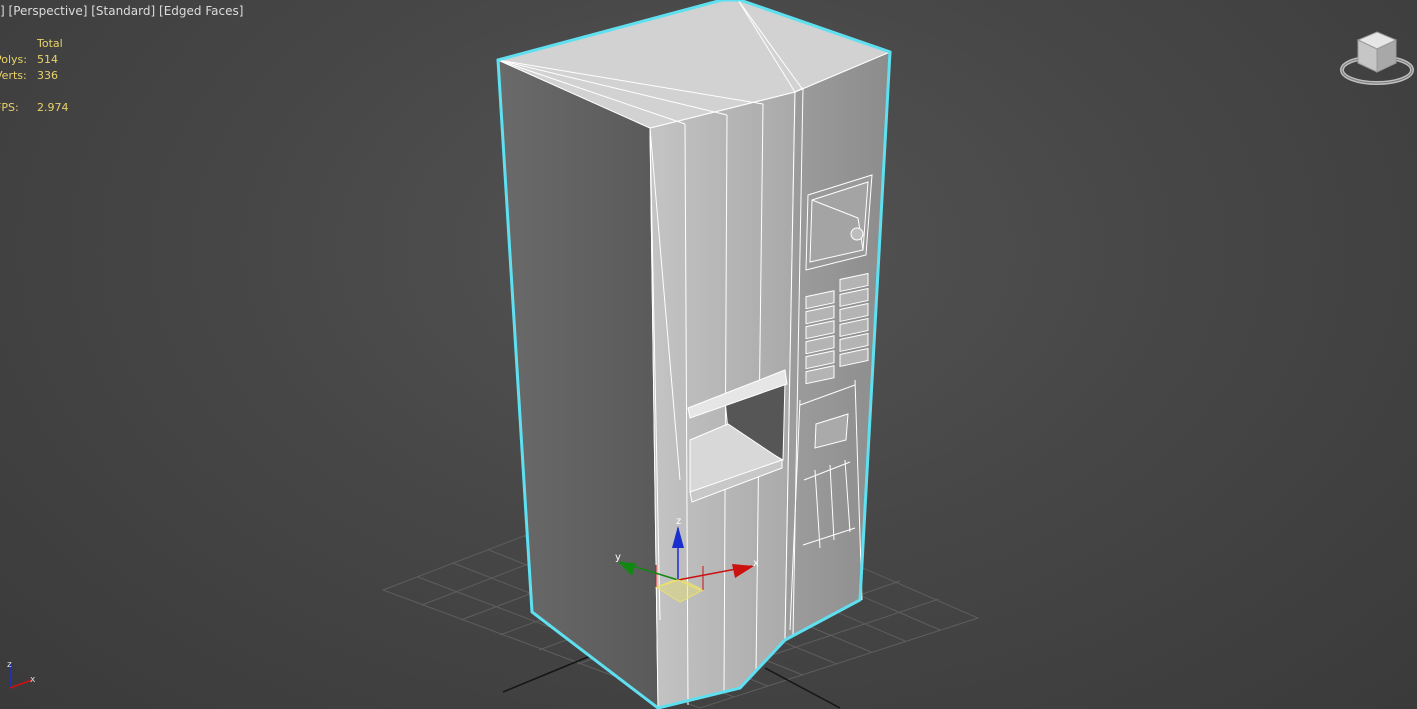  What do you see at coordinates (33, 680) in the screenshot?
I see `corner-x-label: x` at bounding box center [33, 680].